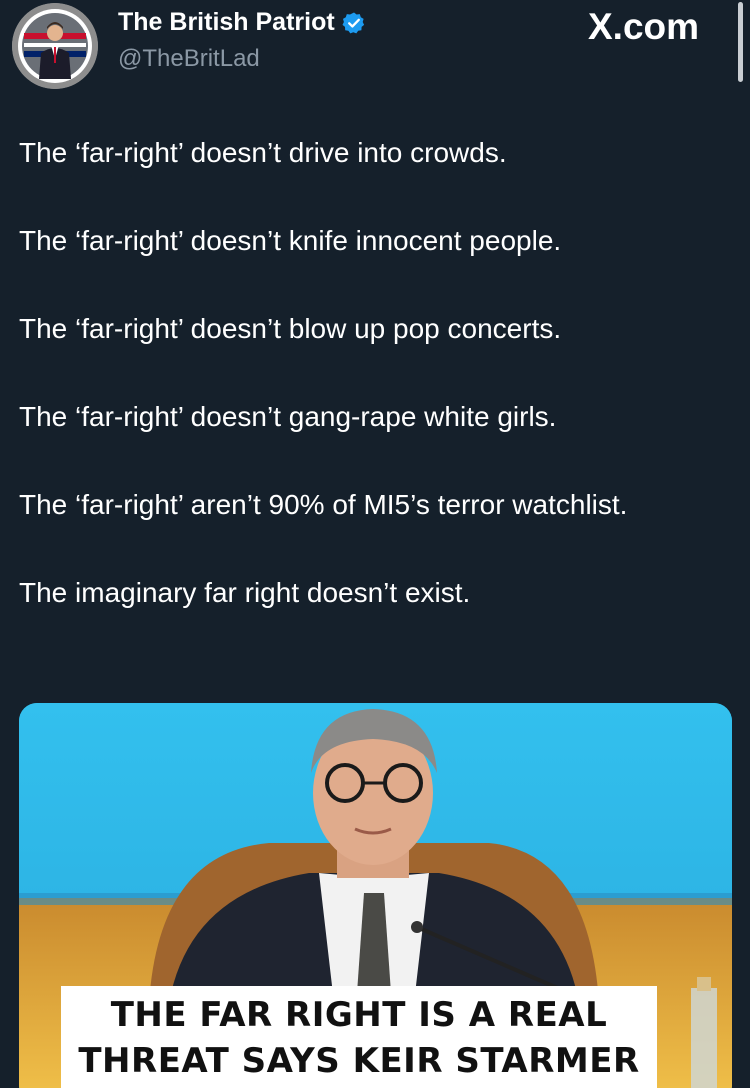 The image size is (750, 1088). I want to click on x-com-watermark: X.com, so click(644, 26).